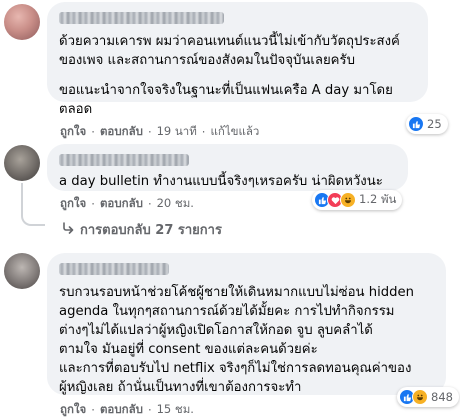 This screenshot has height=417, width=460. What do you see at coordinates (151, 230) in the screenshot?
I see `replies-count-label: การตอบกลับ 27 รายการ` at bounding box center [151, 230].